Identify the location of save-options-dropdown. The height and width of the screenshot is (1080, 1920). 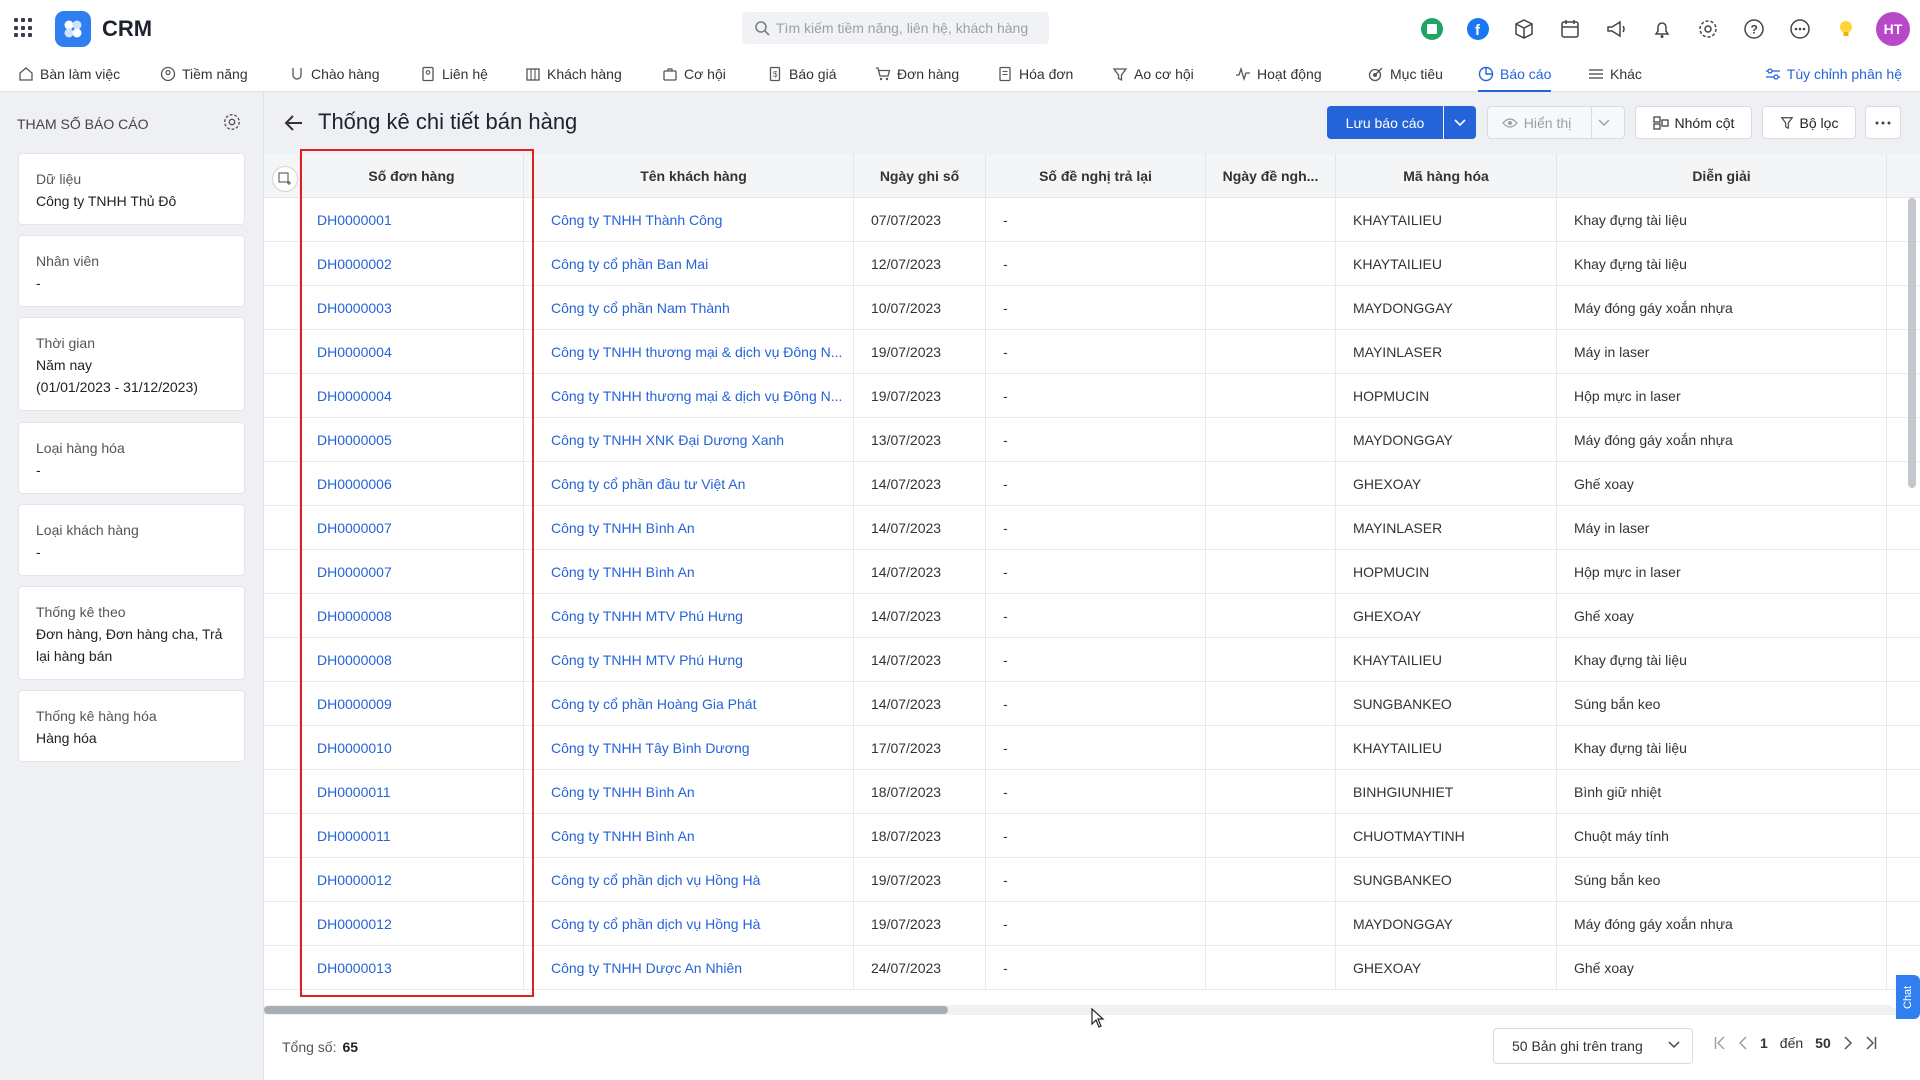
(1460, 122).